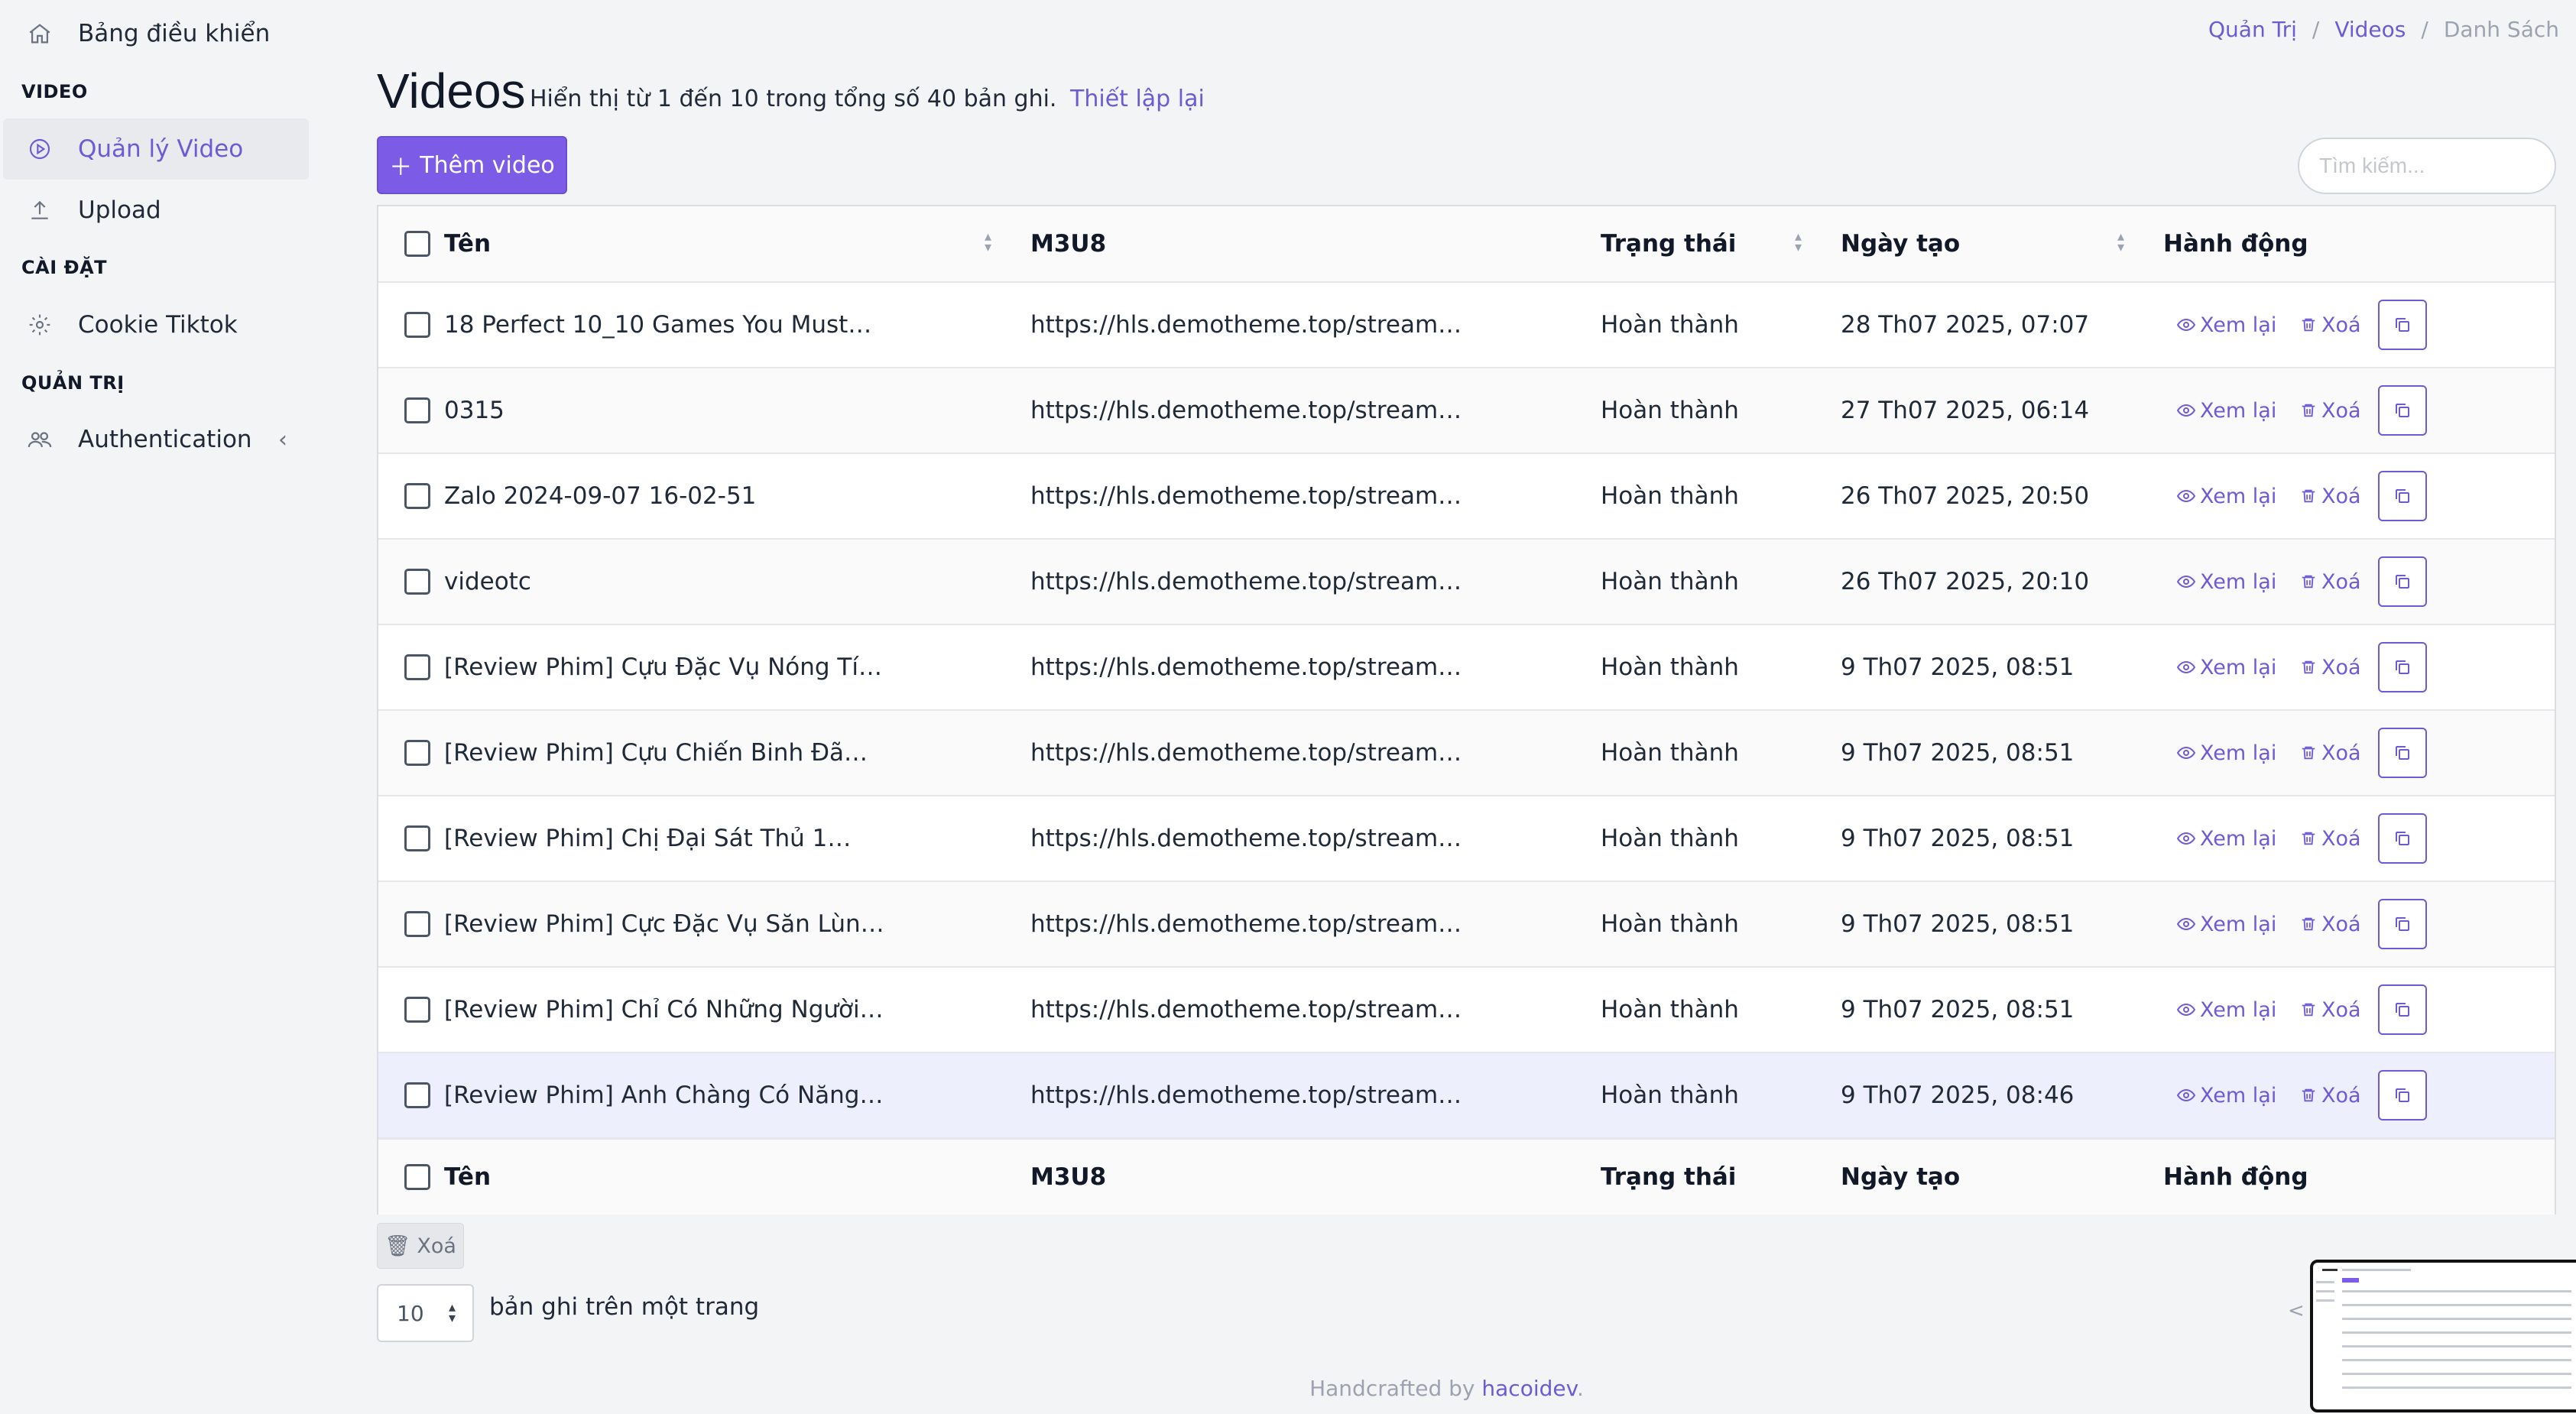 The image size is (2576, 1414). What do you see at coordinates (2308, 1010) in the screenshot?
I see `trash-icon` at bounding box center [2308, 1010].